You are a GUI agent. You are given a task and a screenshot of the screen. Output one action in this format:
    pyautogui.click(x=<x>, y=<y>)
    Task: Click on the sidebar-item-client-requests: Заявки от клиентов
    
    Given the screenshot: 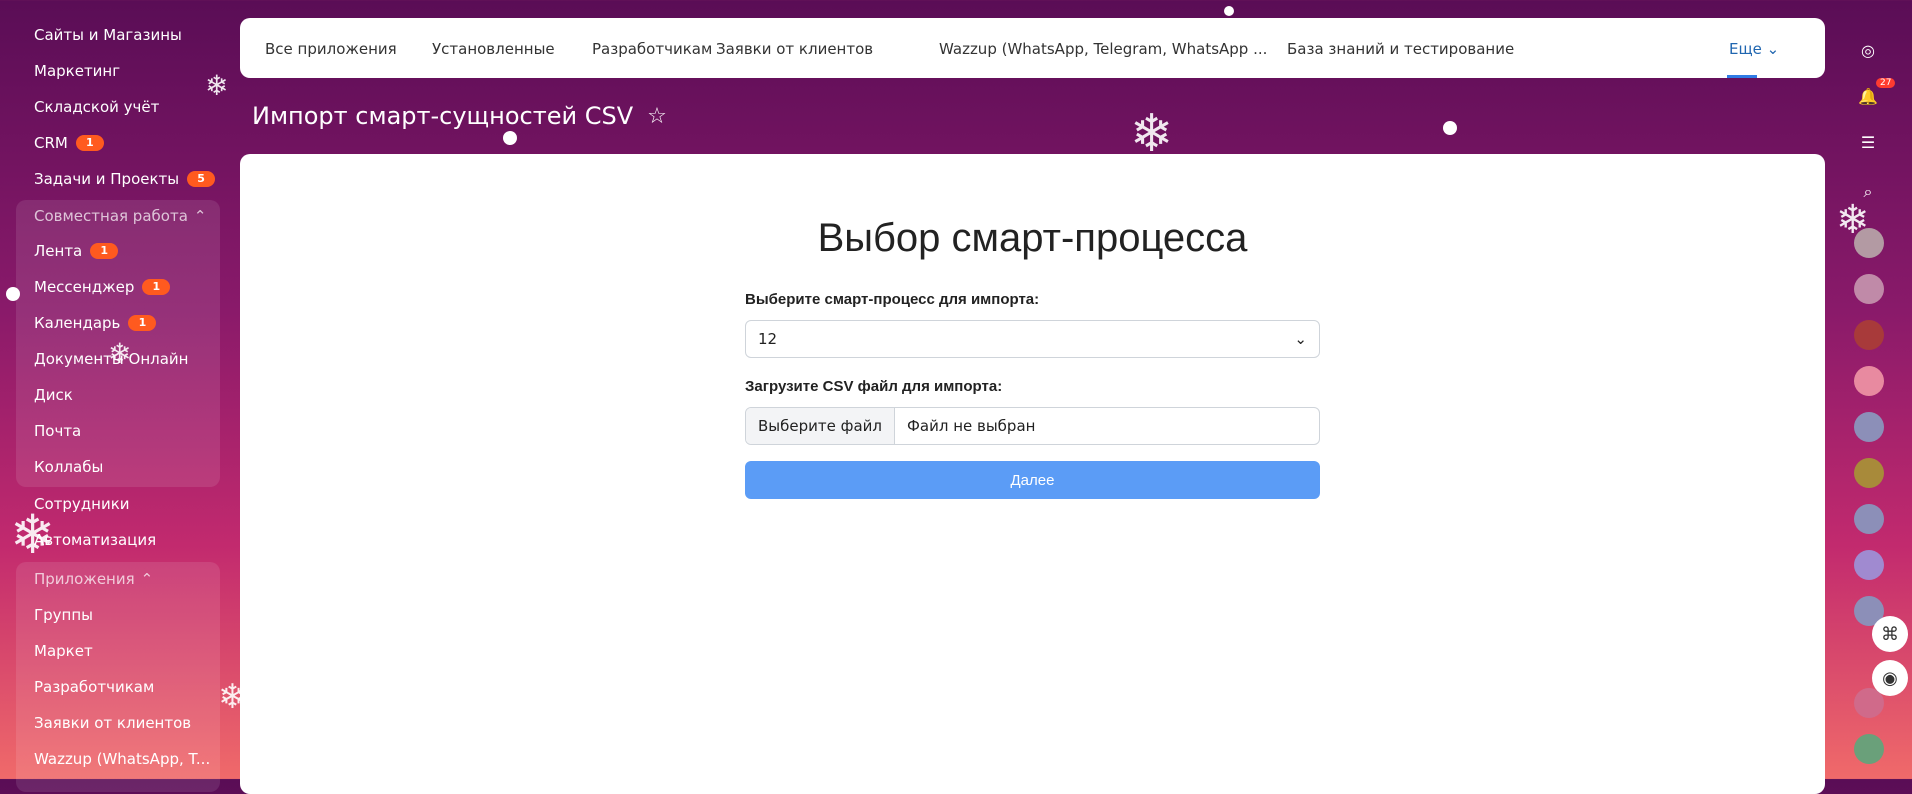 What is the action you would take?
    pyautogui.click(x=112, y=723)
    